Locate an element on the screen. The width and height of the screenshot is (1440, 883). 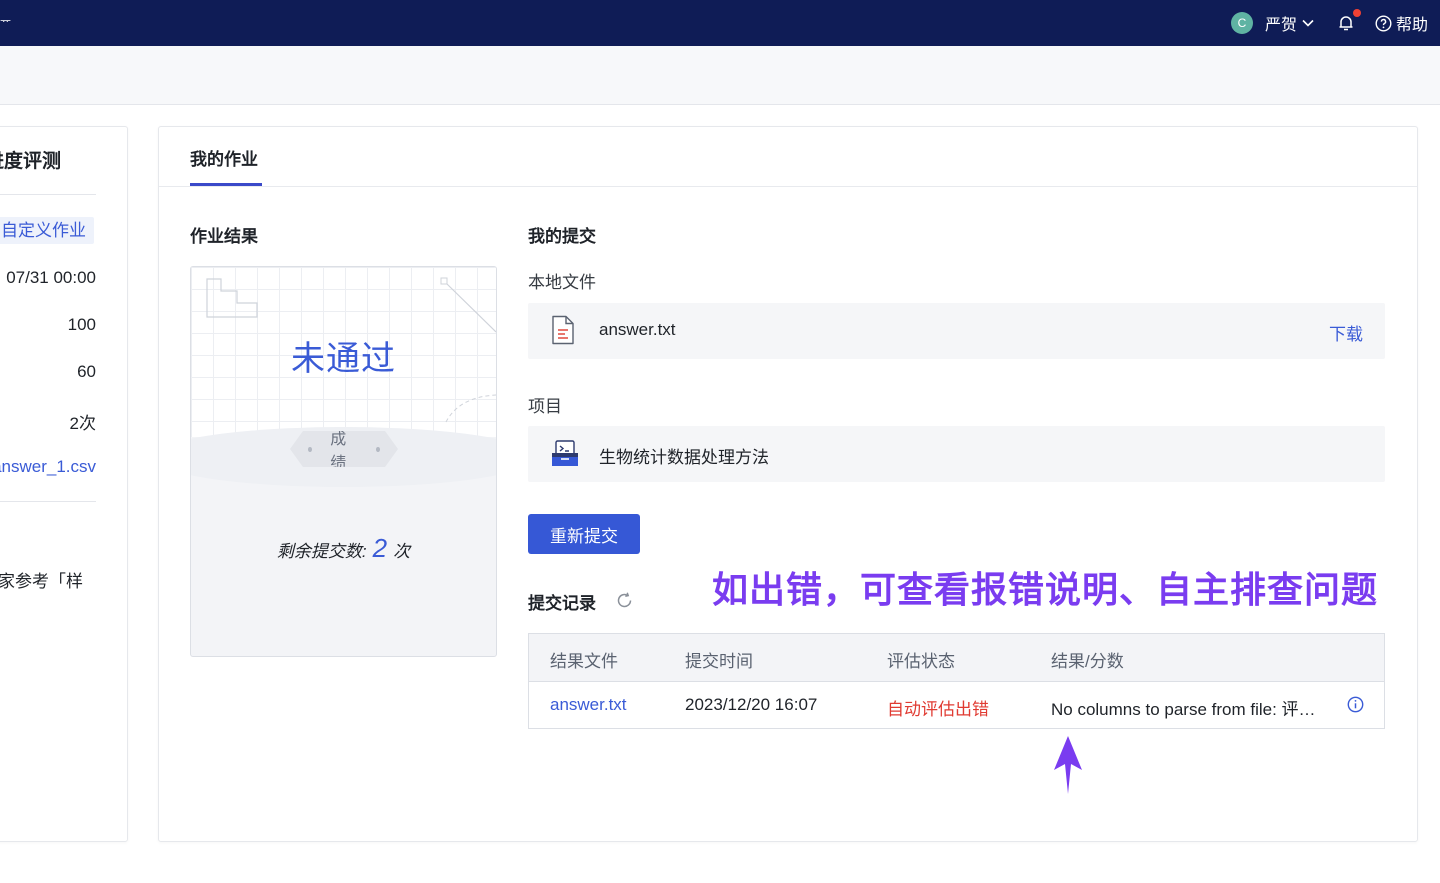
help-link: 帮助 is located at coordinates (1401, 23).